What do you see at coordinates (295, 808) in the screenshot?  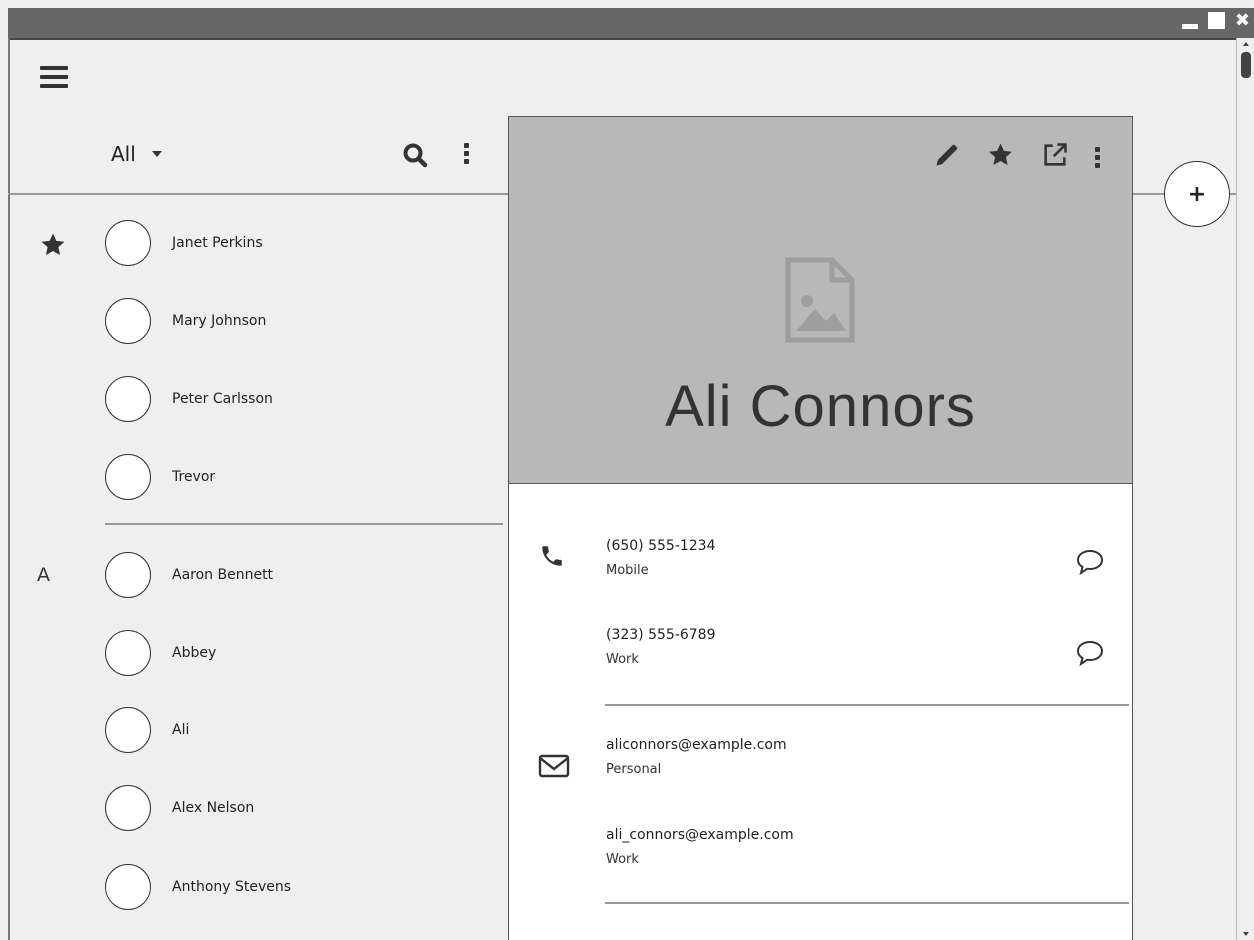 I see `contact-list-item: Alex Nelson` at bounding box center [295, 808].